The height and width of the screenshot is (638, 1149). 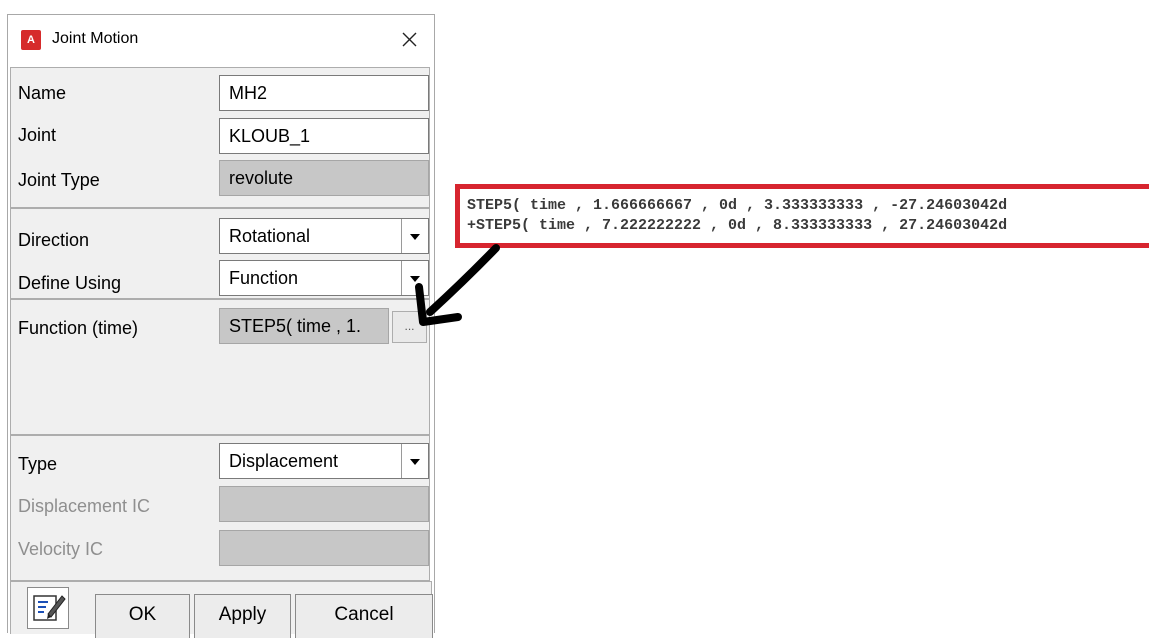 I want to click on direction-label: Direction, so click(x=54, y=240).